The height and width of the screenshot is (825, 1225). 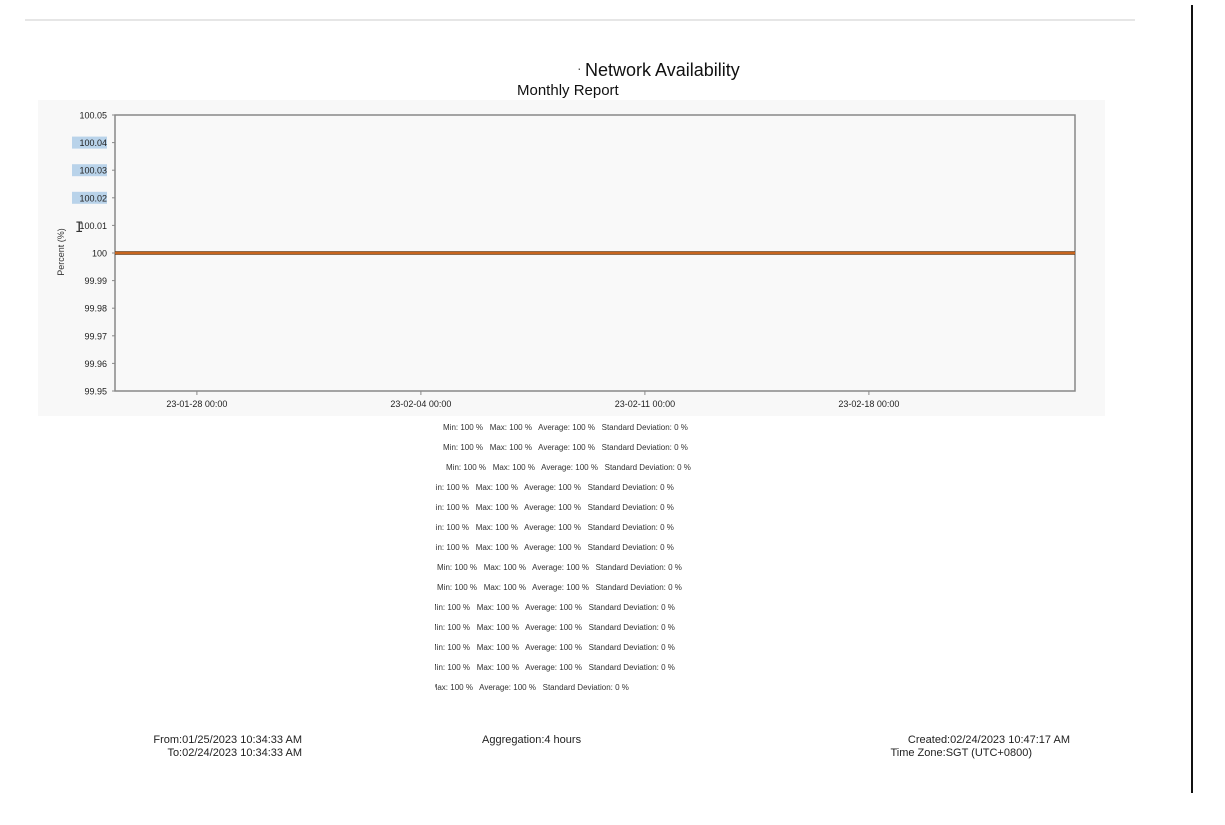 I want to click on x-tick-label: 23-01-28 00:00, so click(x=196, y=404).